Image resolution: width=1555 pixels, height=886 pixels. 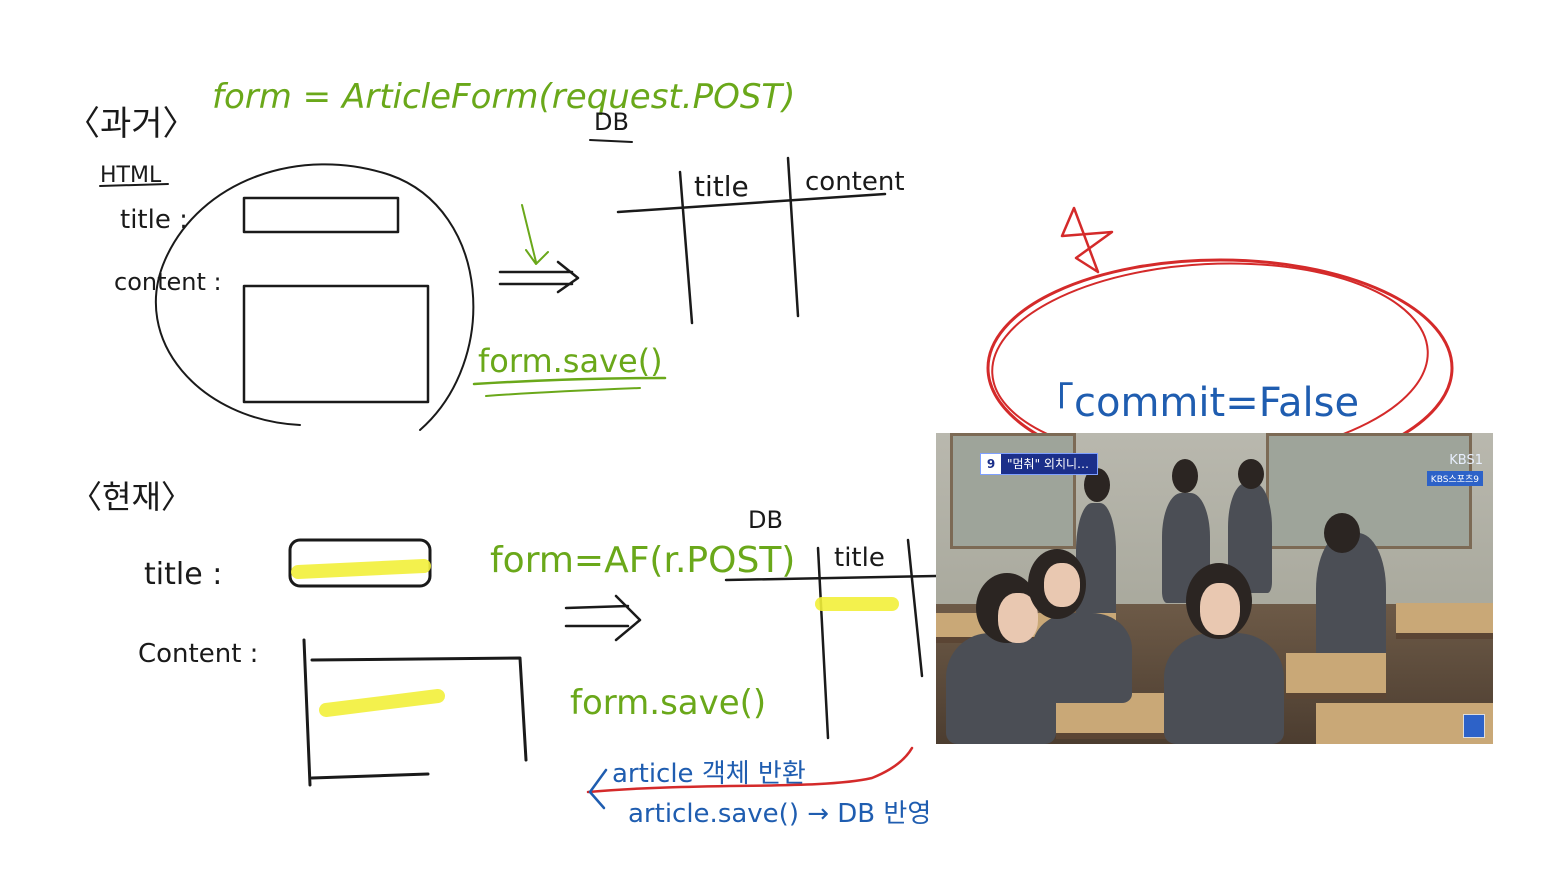 I want to click on bottom-table-col1, so click(x=823, y=643).